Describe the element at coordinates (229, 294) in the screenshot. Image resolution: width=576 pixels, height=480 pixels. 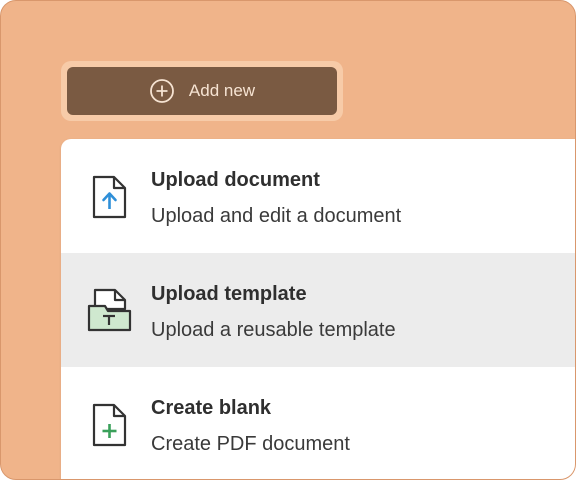
I see `menu-item-title: Upload template` at that location.